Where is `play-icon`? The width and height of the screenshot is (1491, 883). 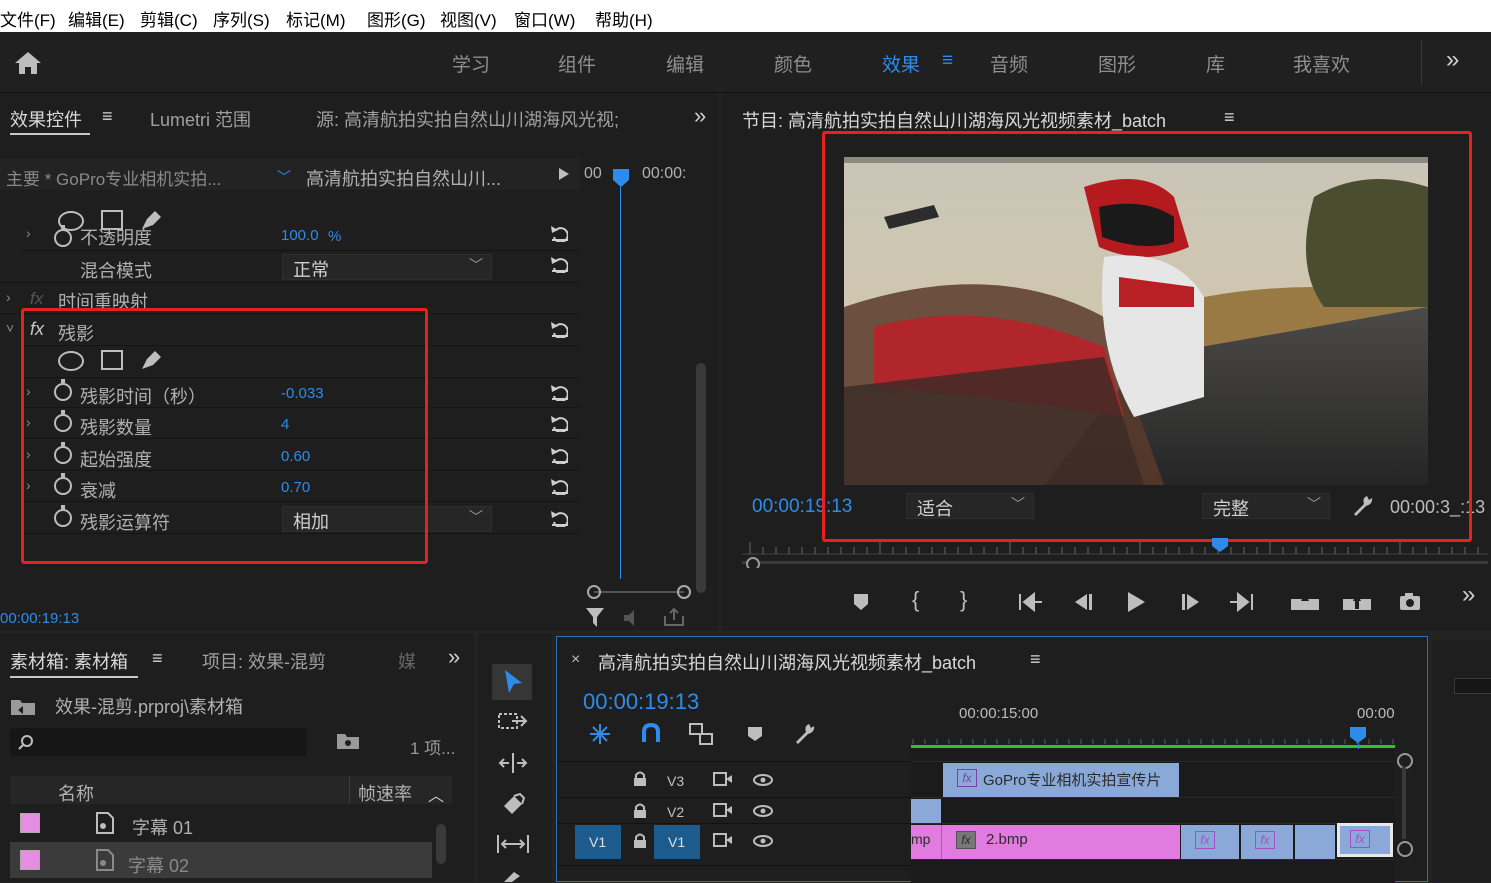
play-icon is located at coordinates (1136, 602).